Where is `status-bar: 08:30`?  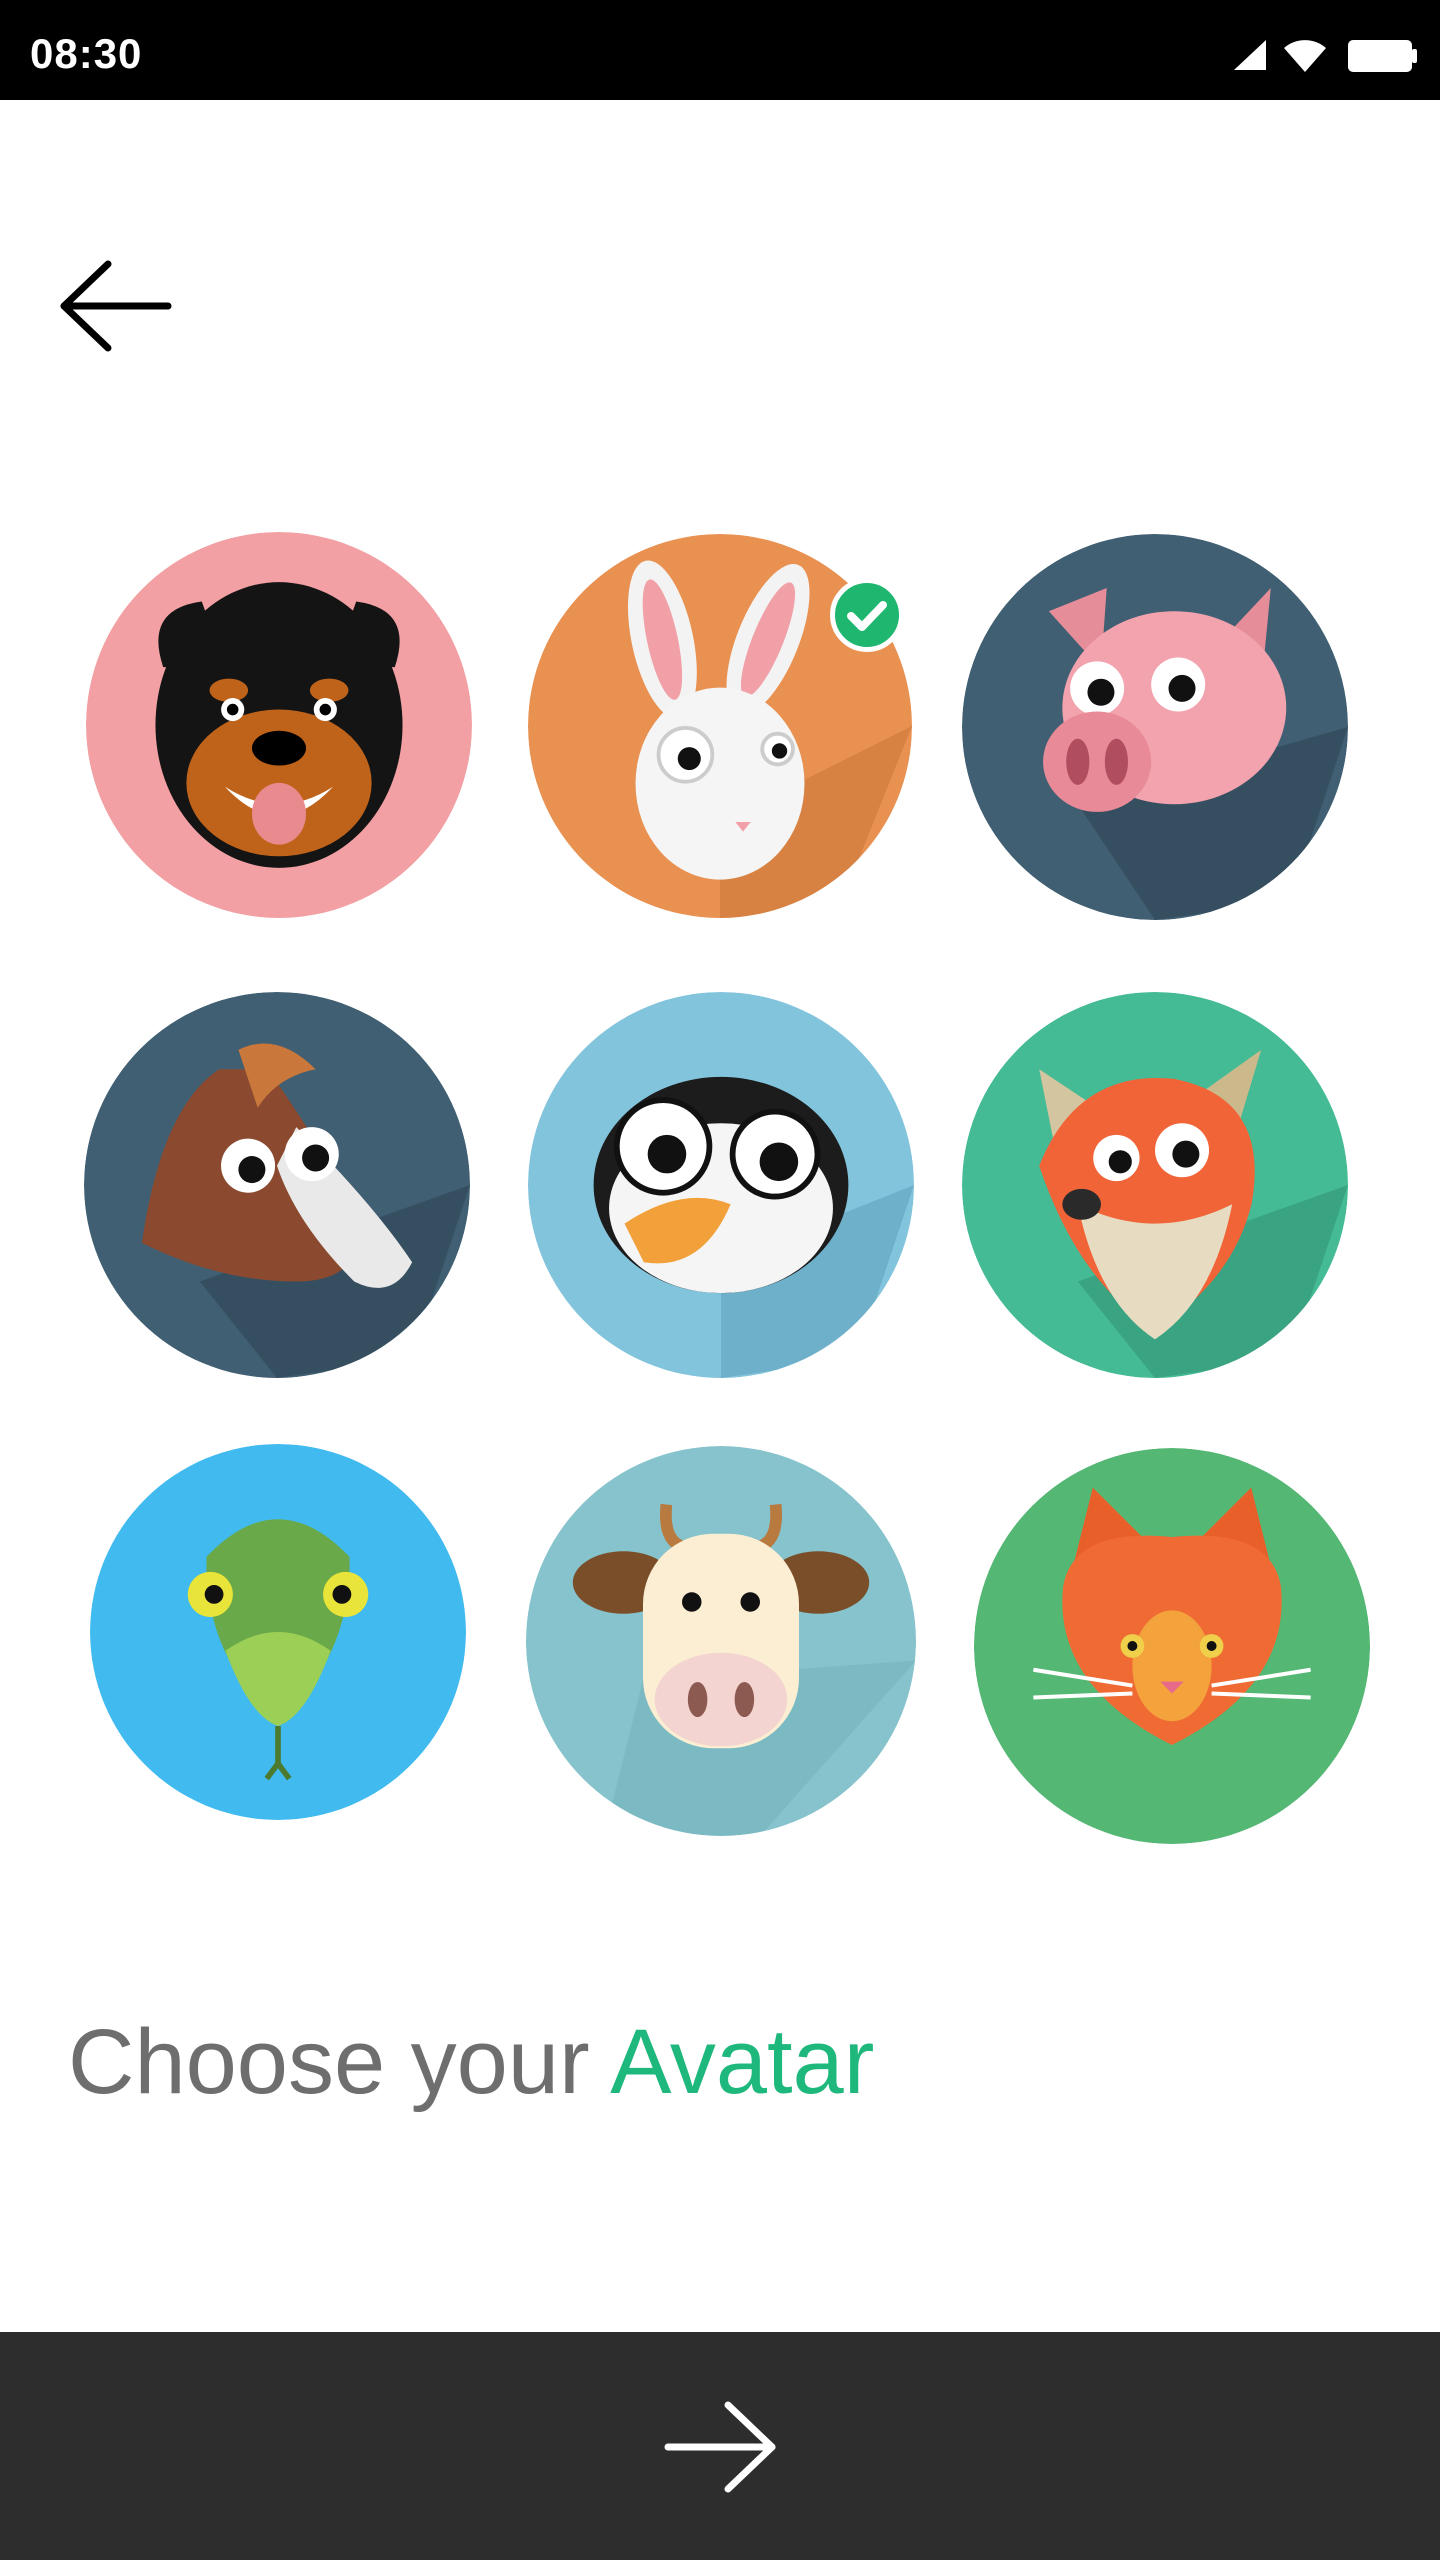 status-bar: 08:30 is located at coordinates (720, 50).